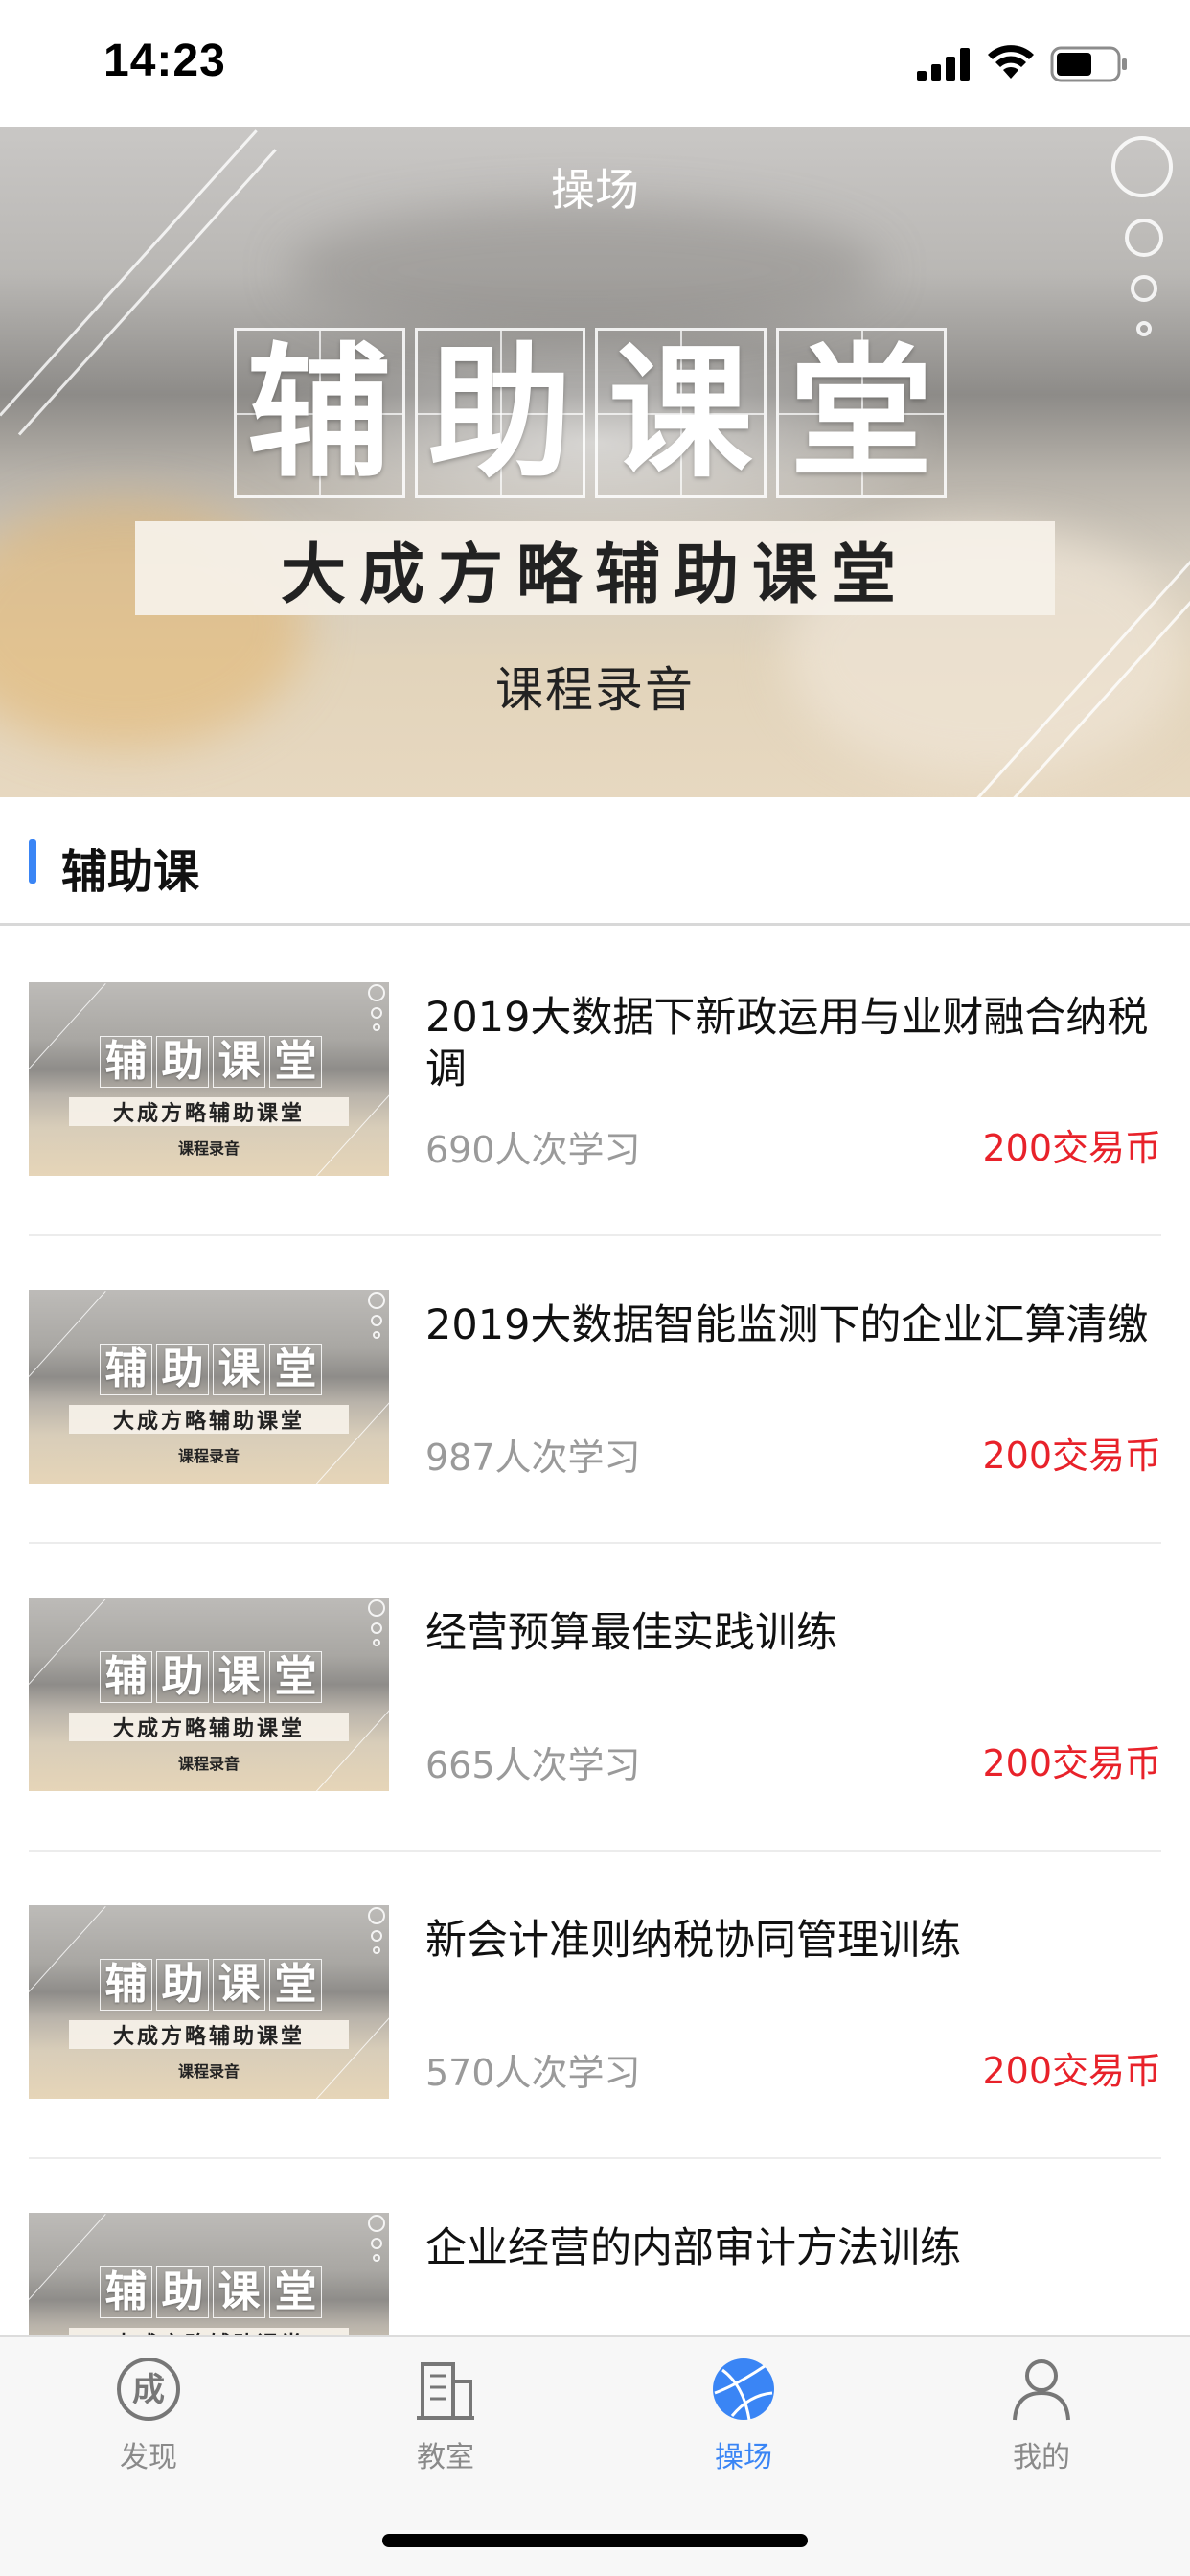 The image size is (1190, 2576). What do you see at coordinates (533, 1765) in the screenshot?
I see `course-learners: 665人次学习` at bounding box center [533, 1765].